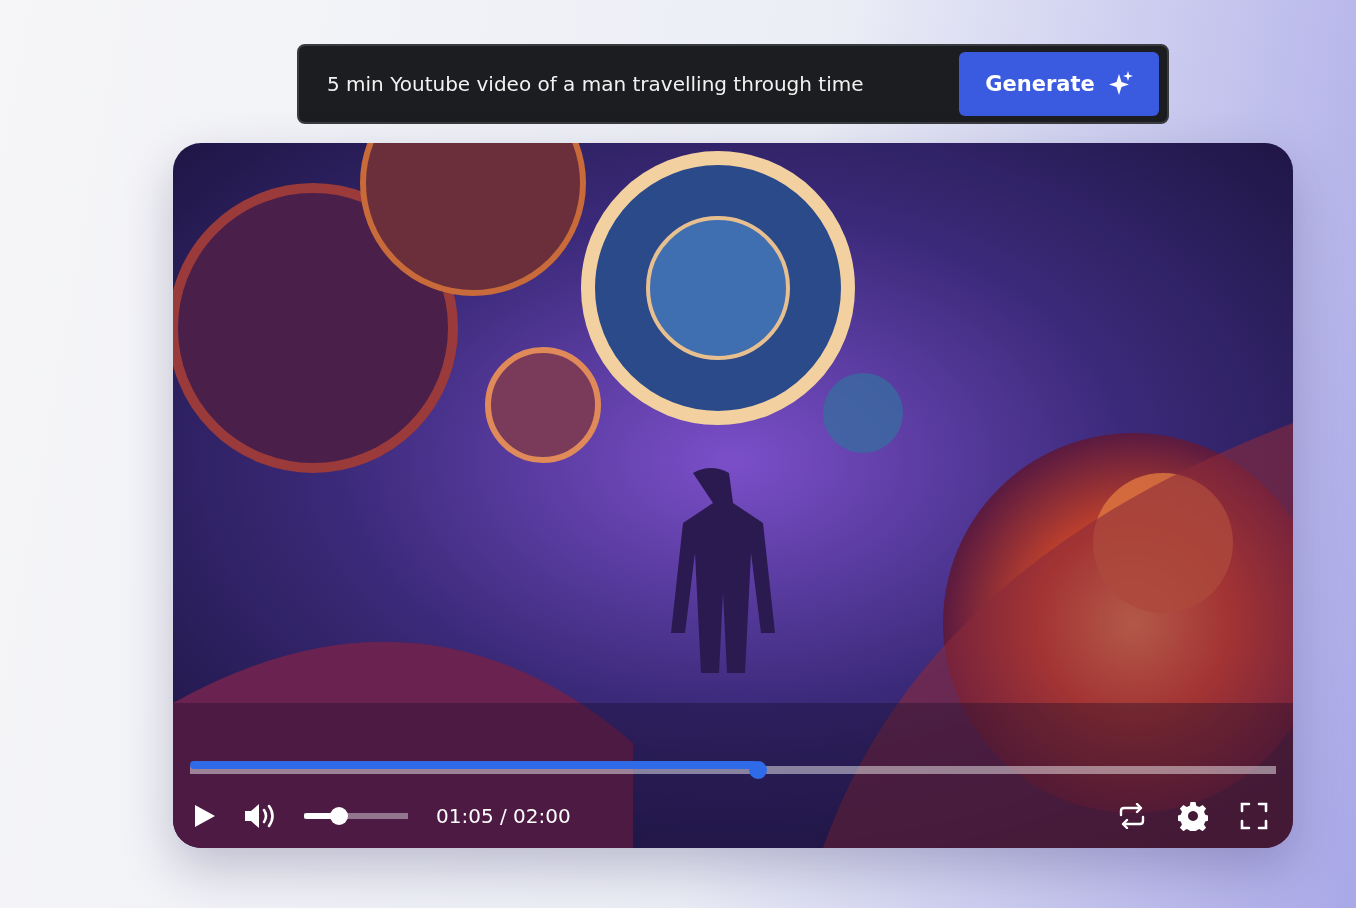 This screenshot has height=908, width=1356. Describe the element at coordinates (503, 816) in the screenshot. I see `time-display: 01:05 / 02:00` at that location.